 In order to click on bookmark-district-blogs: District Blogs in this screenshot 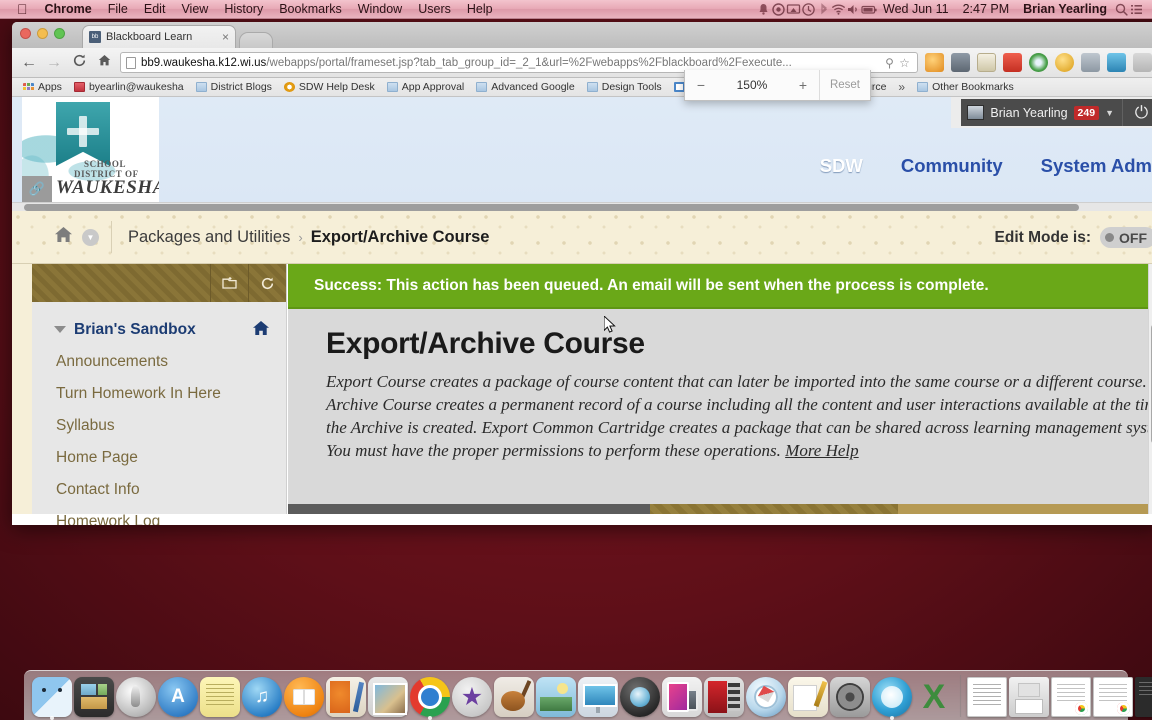, I will do `click(234, 87)`.